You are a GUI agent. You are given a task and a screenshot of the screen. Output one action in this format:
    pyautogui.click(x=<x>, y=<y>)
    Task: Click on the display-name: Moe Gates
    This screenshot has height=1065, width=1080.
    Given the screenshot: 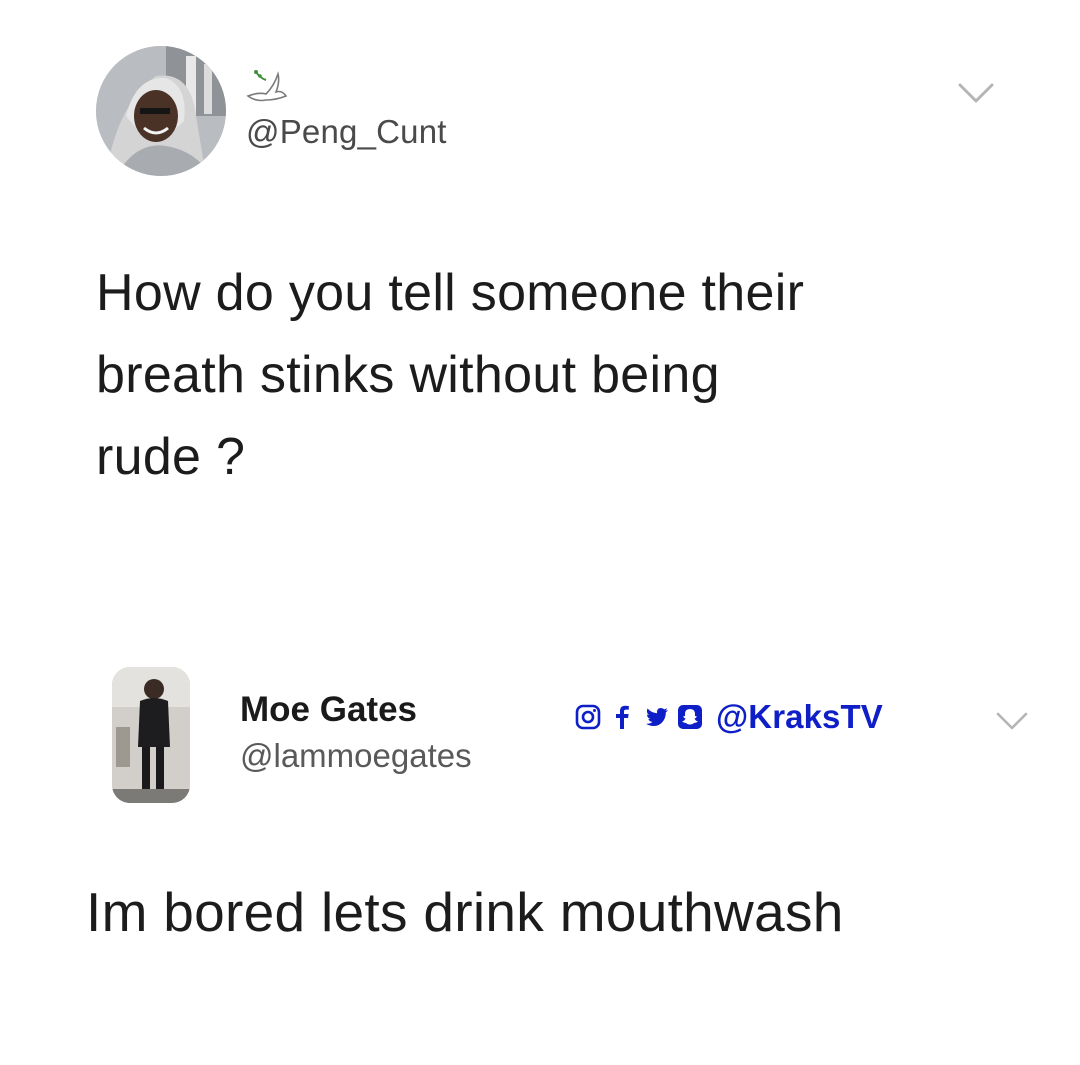 What is the action you would take?
    pyautogui.click(x=328, y=710)
    